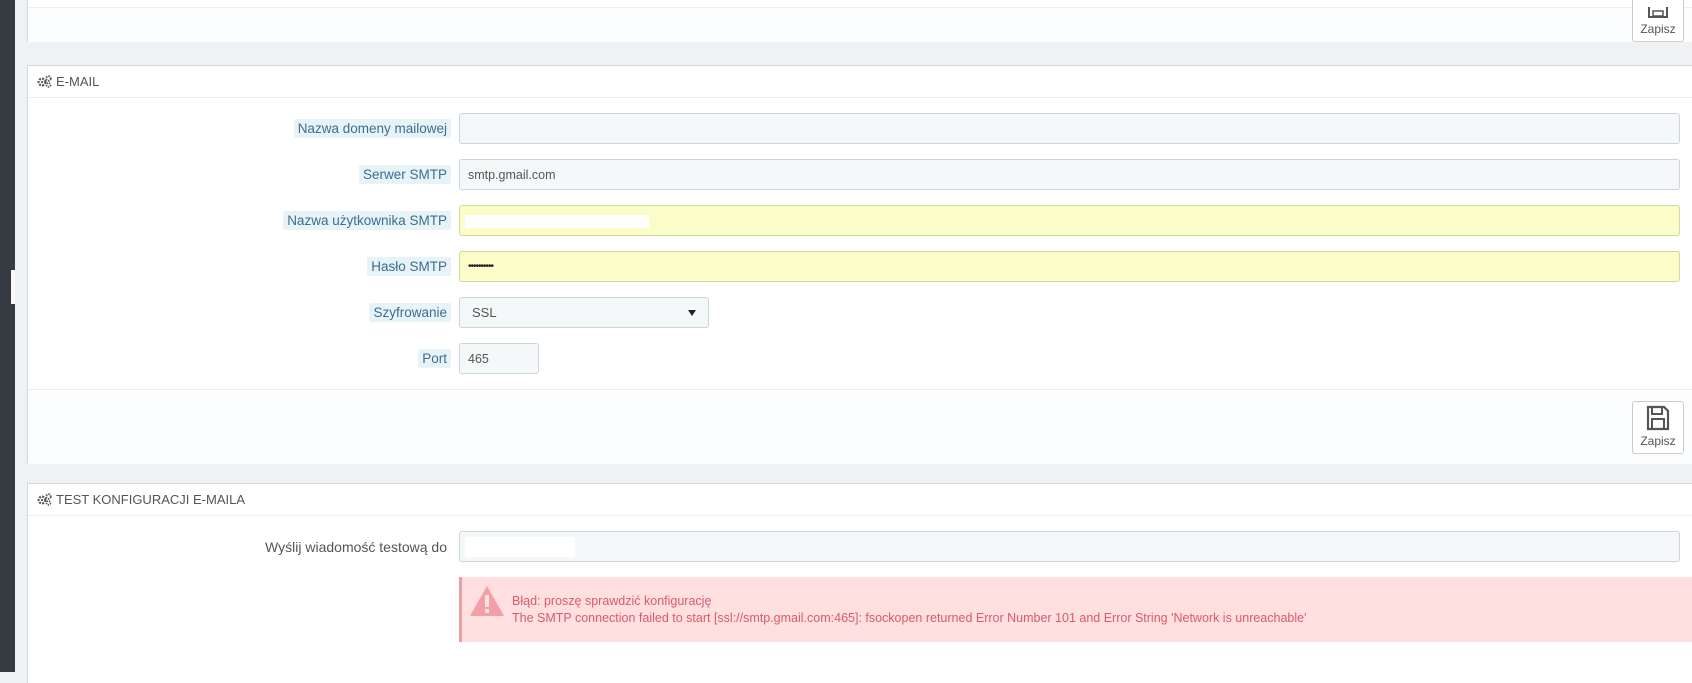 The width and height of the screenshot is (1692, 683). I want to click on form-row-smtp-server: Serwer SMTP smtp.gmail.com, so click(860, 175).